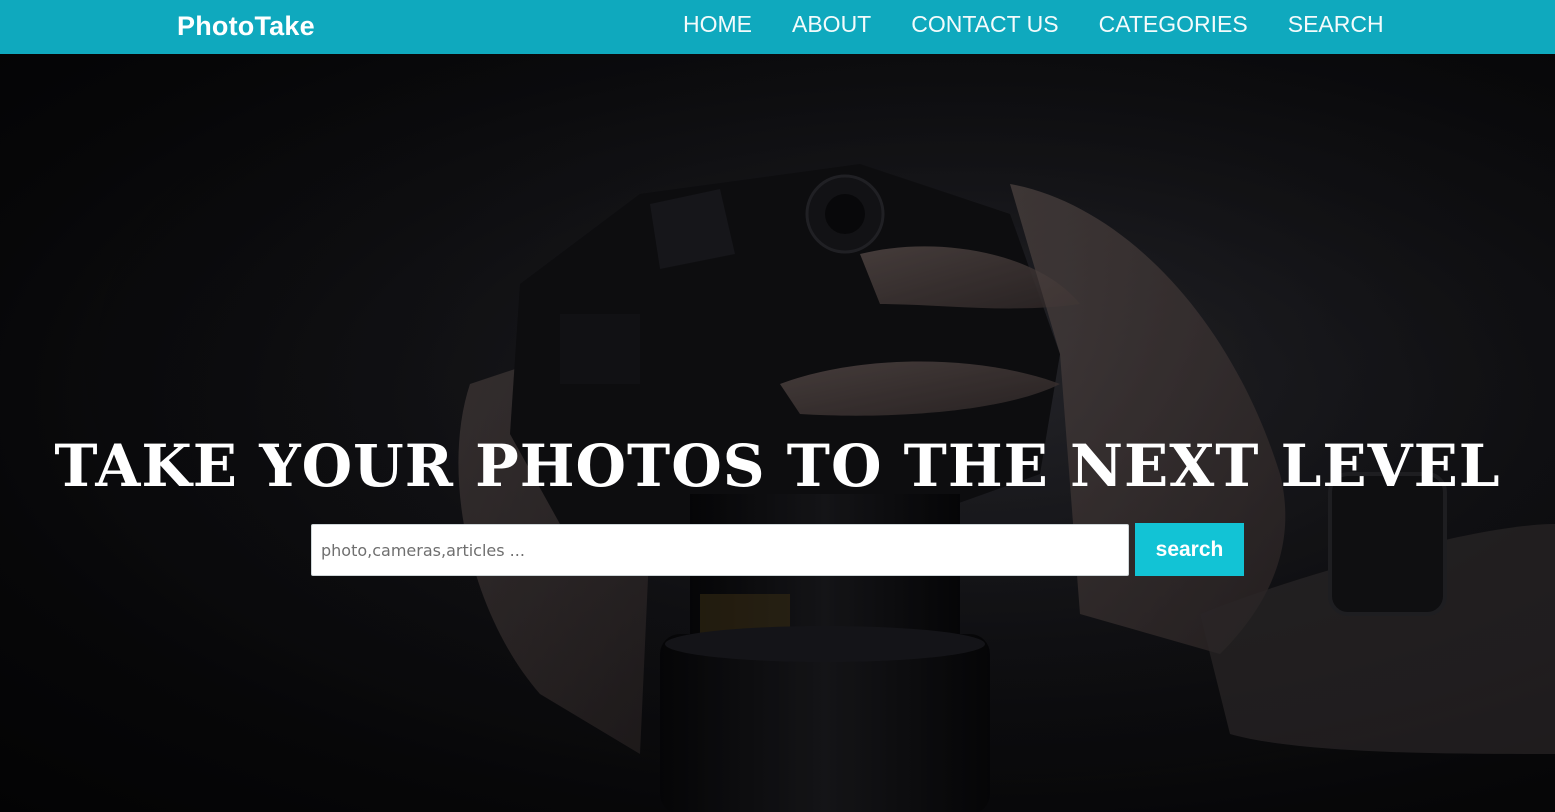  What do you see at coordinates (717, 24) in the screenshot?
I see `nav-link-home: HOME` at bounding box center [717, 24].